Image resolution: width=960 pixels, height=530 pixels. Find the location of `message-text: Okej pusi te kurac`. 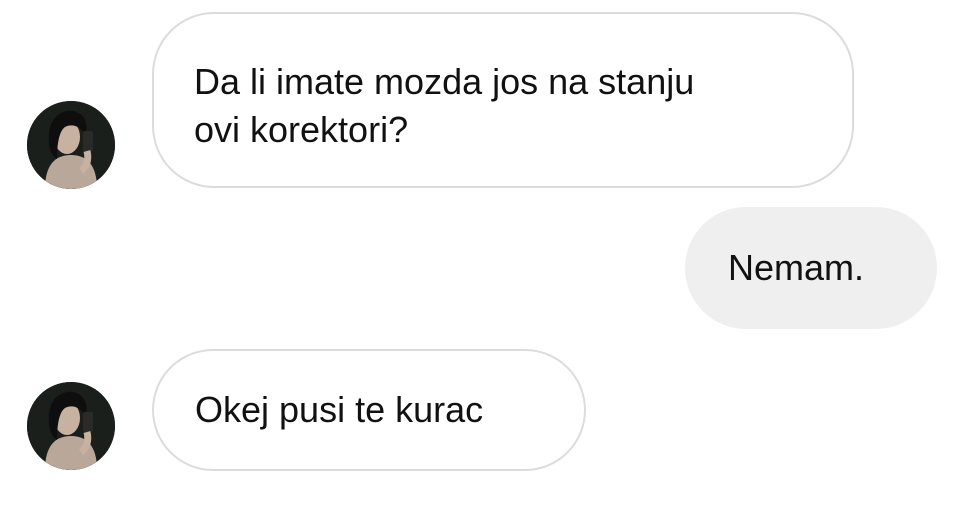

message-text: Okej pusi te kurac is located at coordinates (339, 409).